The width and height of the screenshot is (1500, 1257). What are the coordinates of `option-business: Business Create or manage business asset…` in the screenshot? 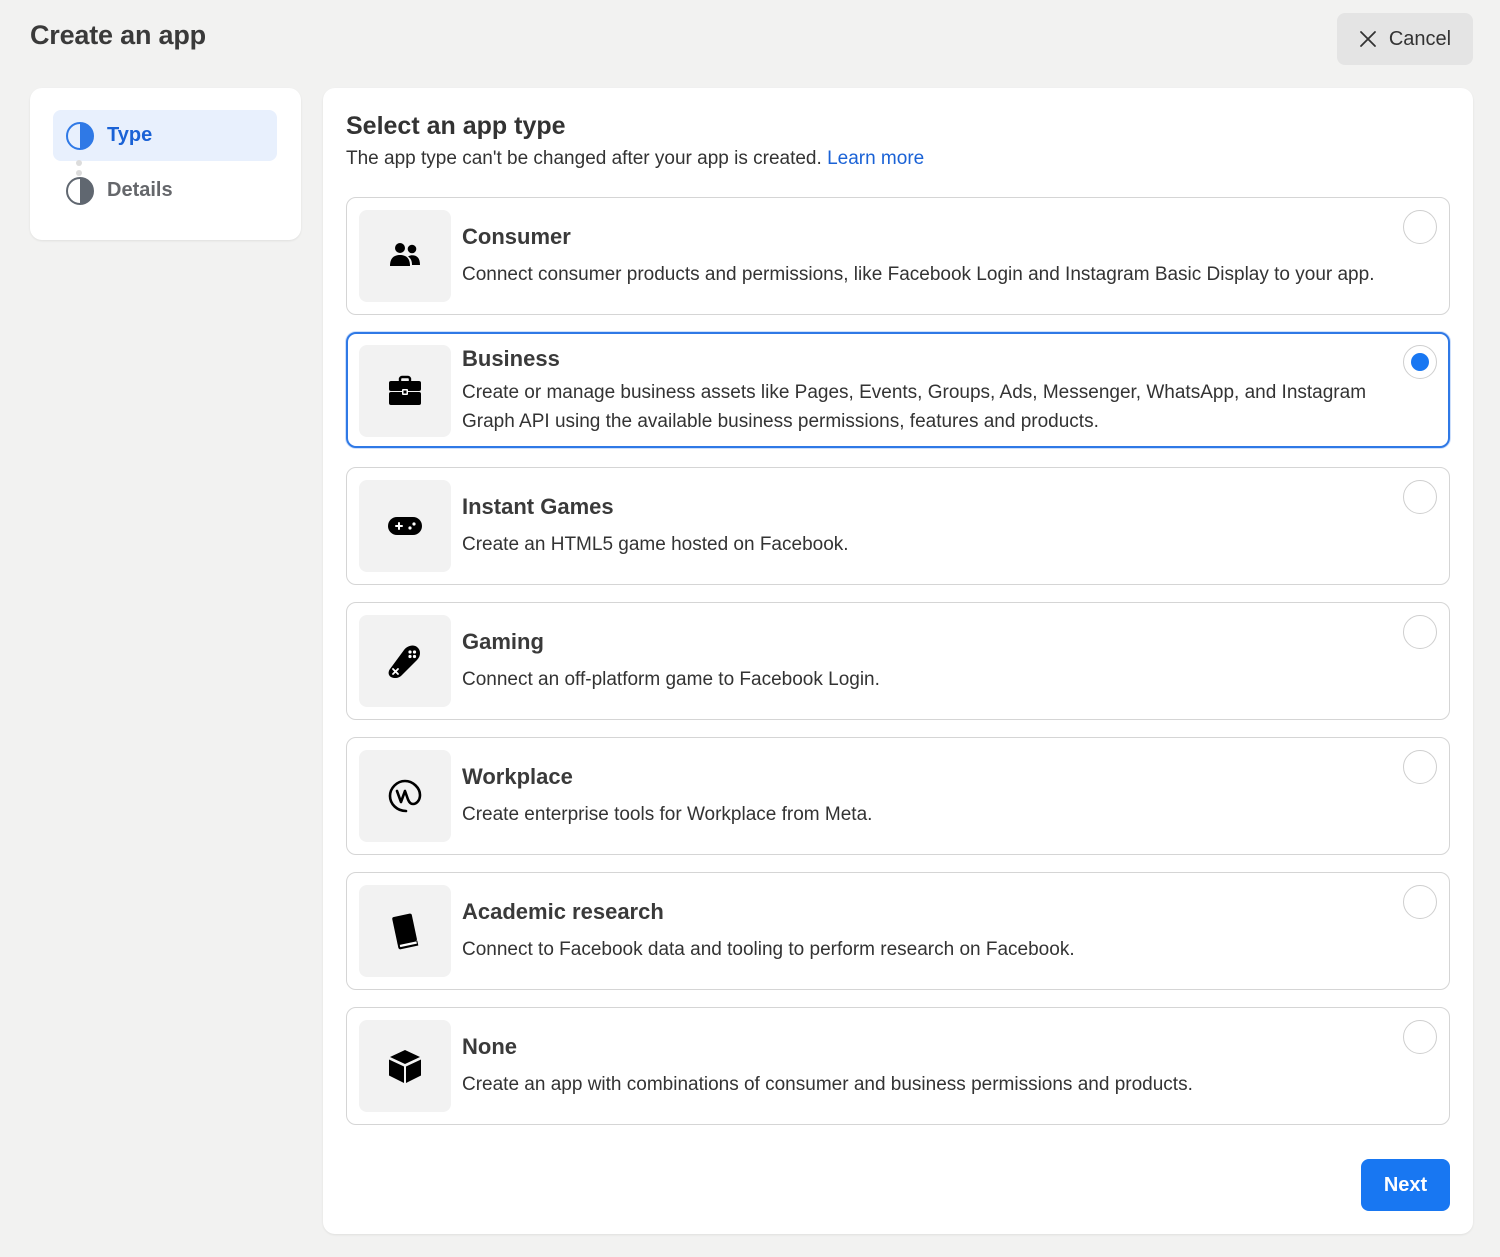 It's located at (898, 390).